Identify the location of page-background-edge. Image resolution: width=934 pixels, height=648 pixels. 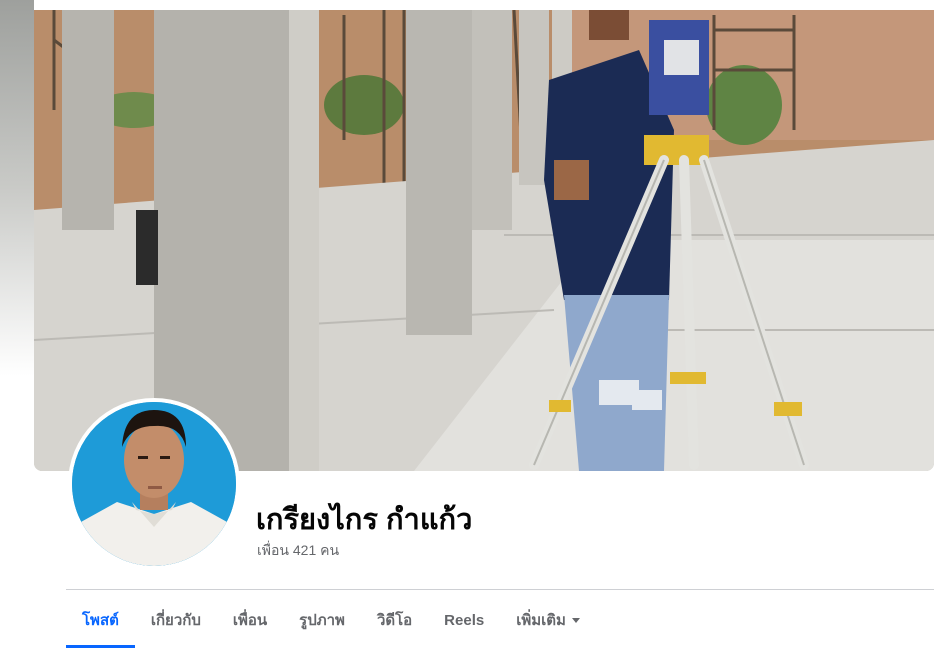
(17, 235).